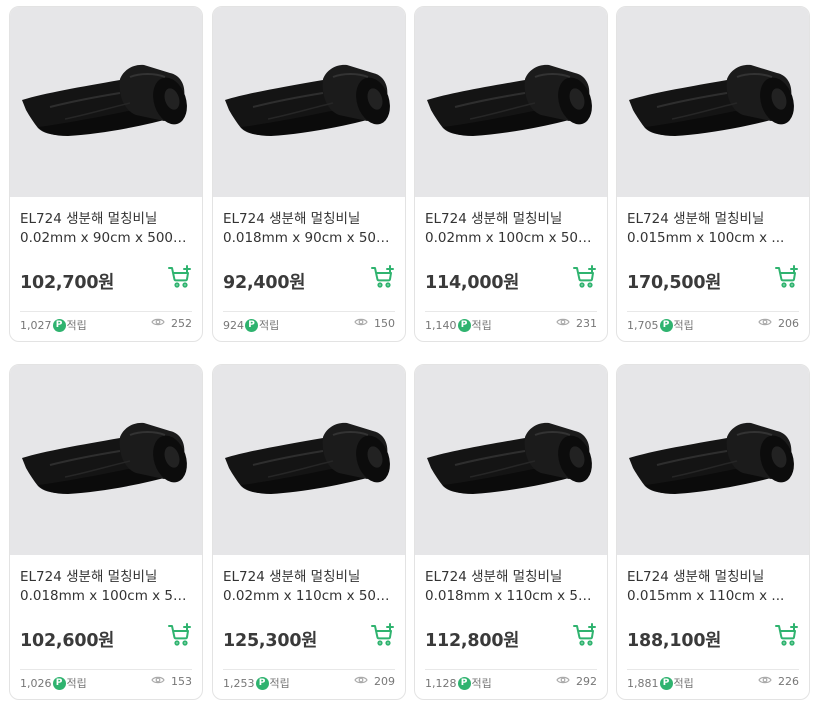 This screenshot has width=818, height=709. Describe the element at coordinates (586, 681) in the screenshot. I see `view-count: 292` at that location.